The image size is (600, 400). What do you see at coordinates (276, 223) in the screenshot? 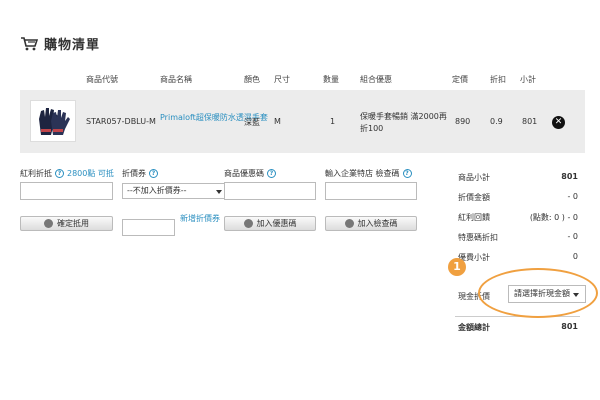
I see `add-coupon-label: 加入優惠碼` at bounding box center [276, 223].